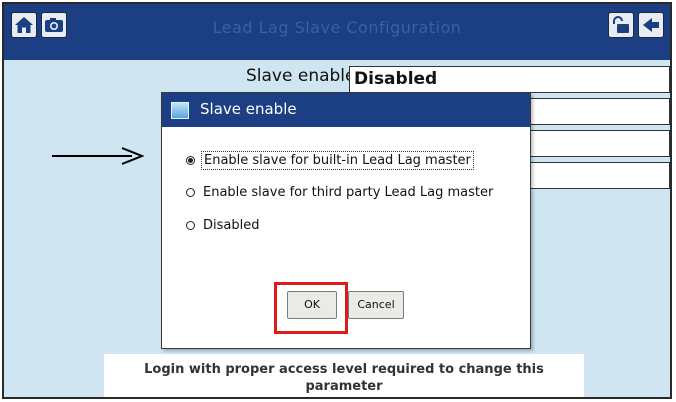 This screenshot has height=402, width=676. Describe the element at coordinates (311, 308) in the screenshot. I see `ok-highlight-box` at that location.